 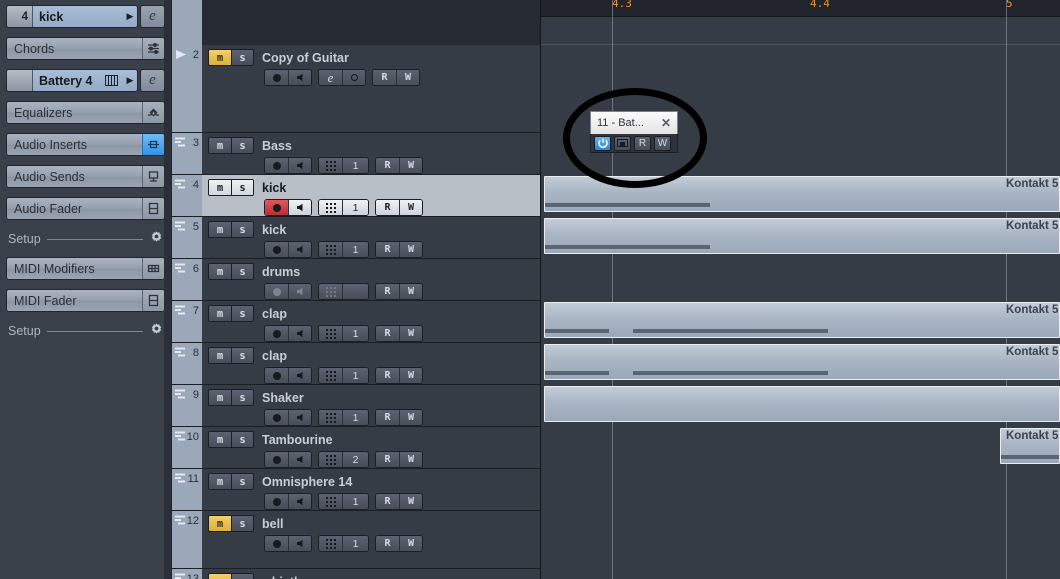 What do you see at coordinates (800, 8) in the screenshot?
I see `timeline-ruler: 4.3 4.4 5` at bounding box center [800, 8].